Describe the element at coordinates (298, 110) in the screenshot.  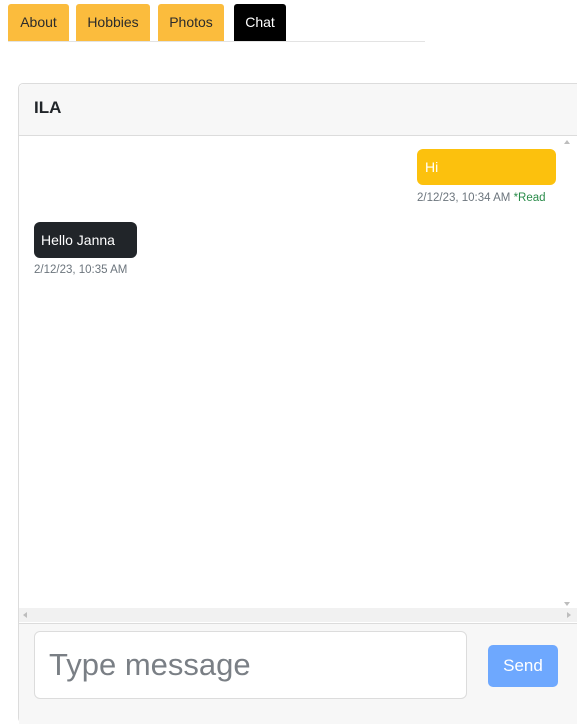
I see `chat-header: ILA` at that location.